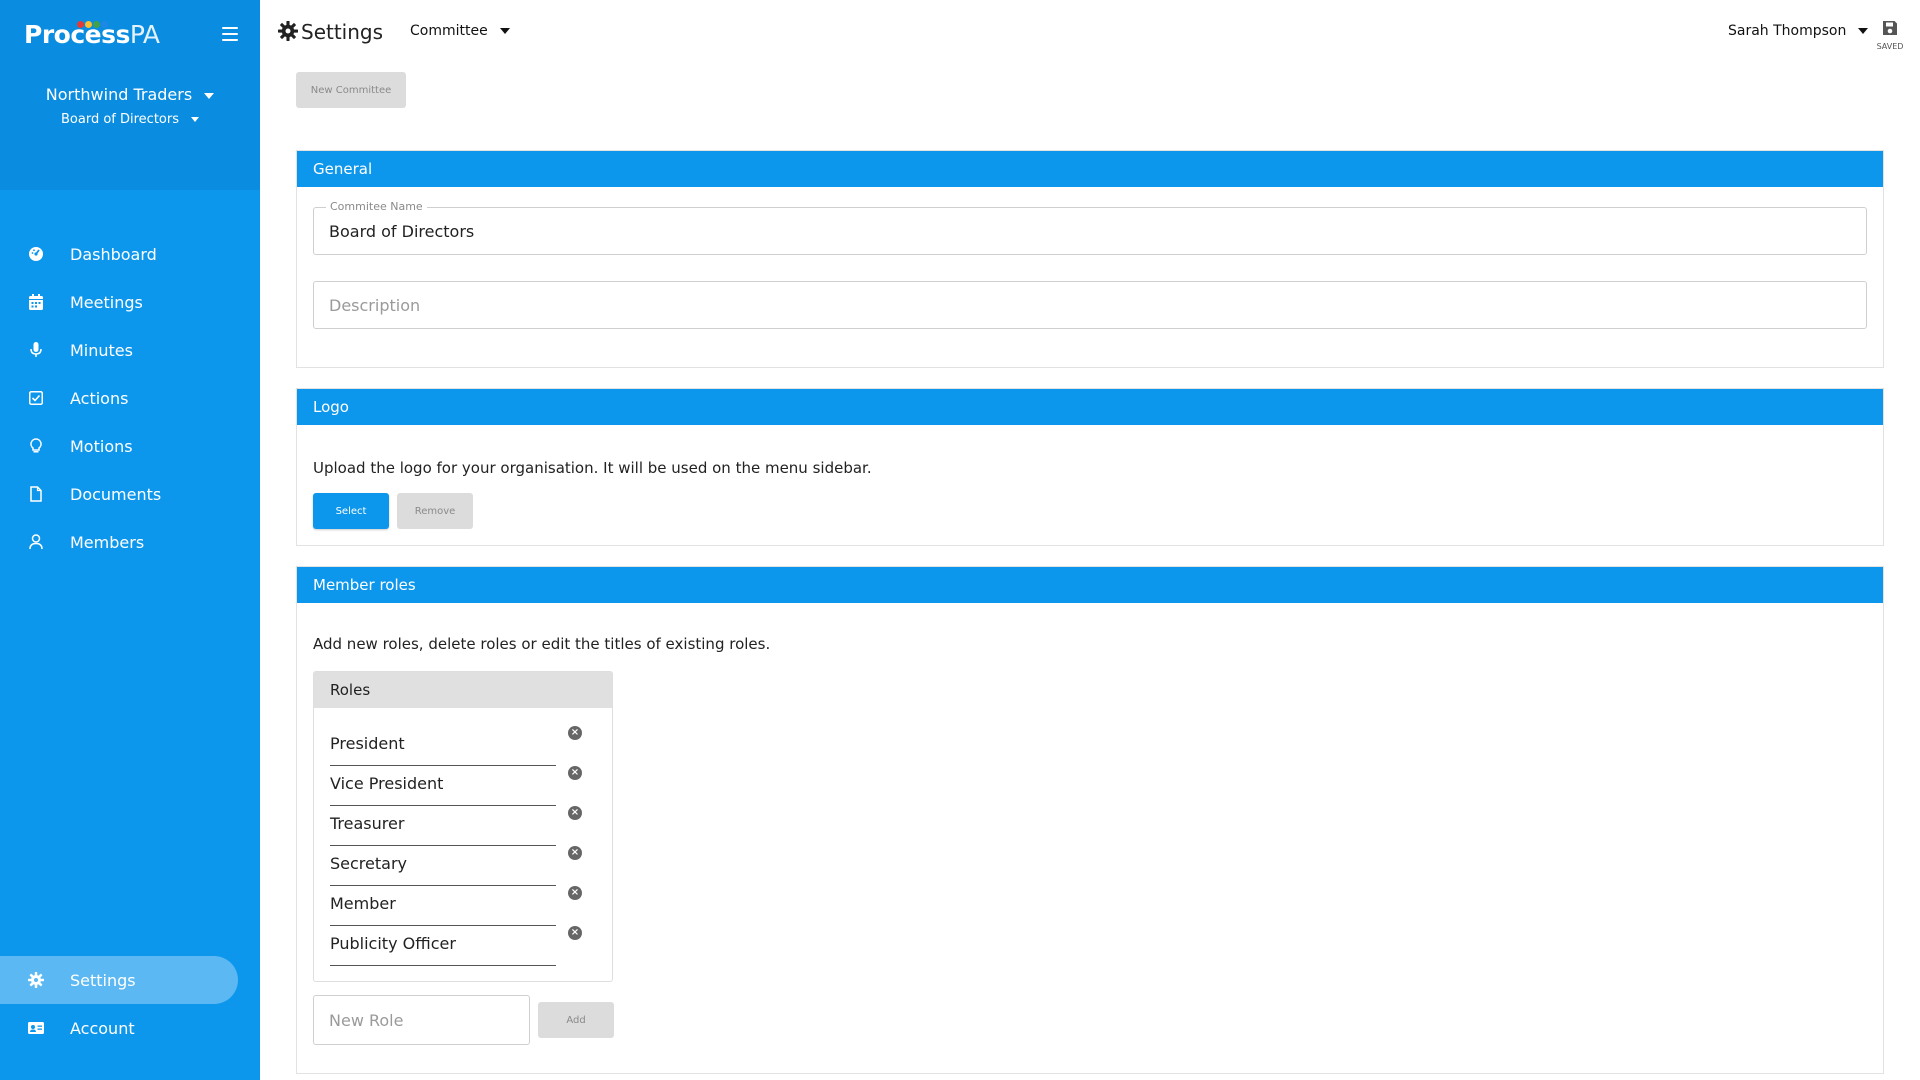 This screenshot has width=1920, height=1080. I want to click on general-heading: General, so click(1090, 169).